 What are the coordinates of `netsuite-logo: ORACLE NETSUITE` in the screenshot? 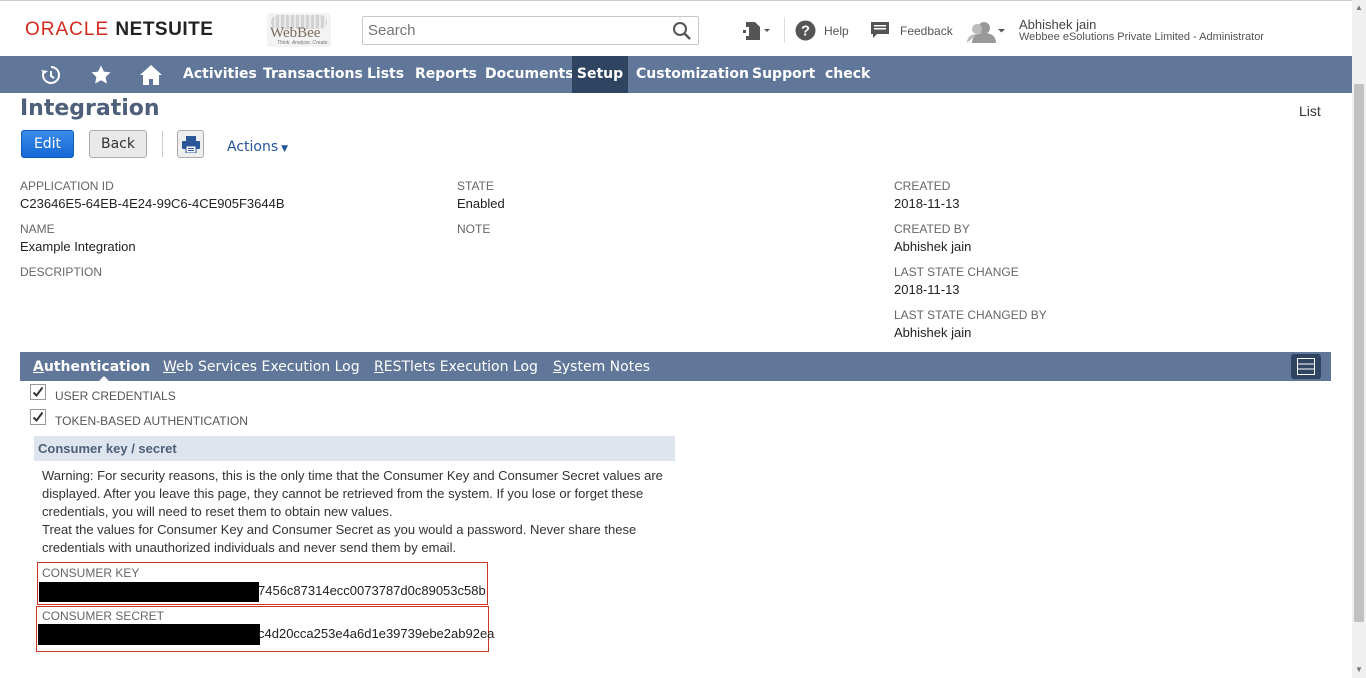 It's located at (119, 30).